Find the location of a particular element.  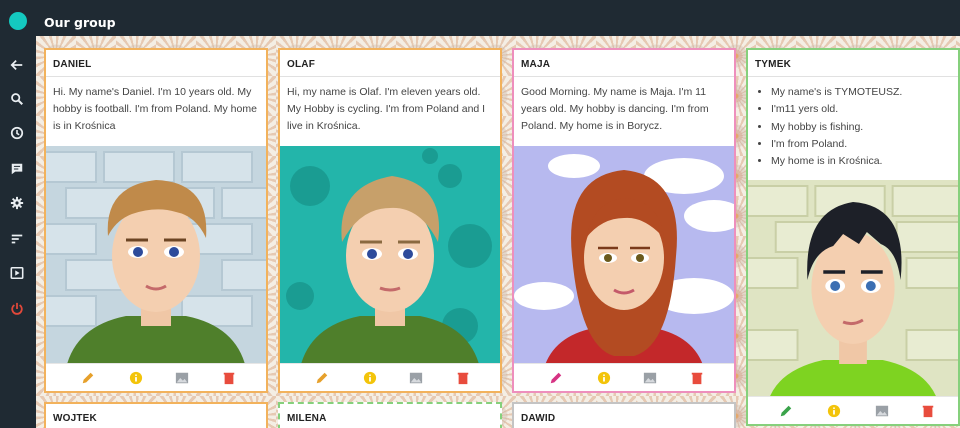

card-title: OLAF is located at coordinates (390, 63).